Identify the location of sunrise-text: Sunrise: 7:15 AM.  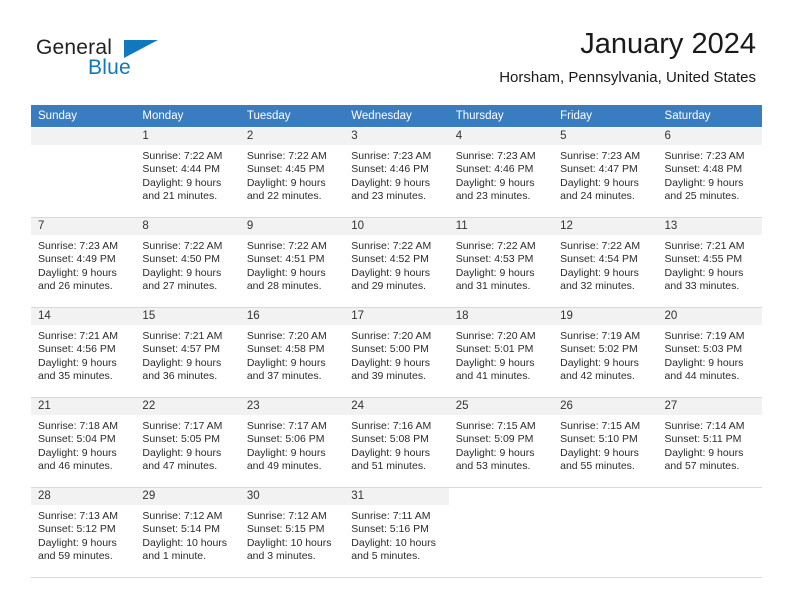
(495, 426).